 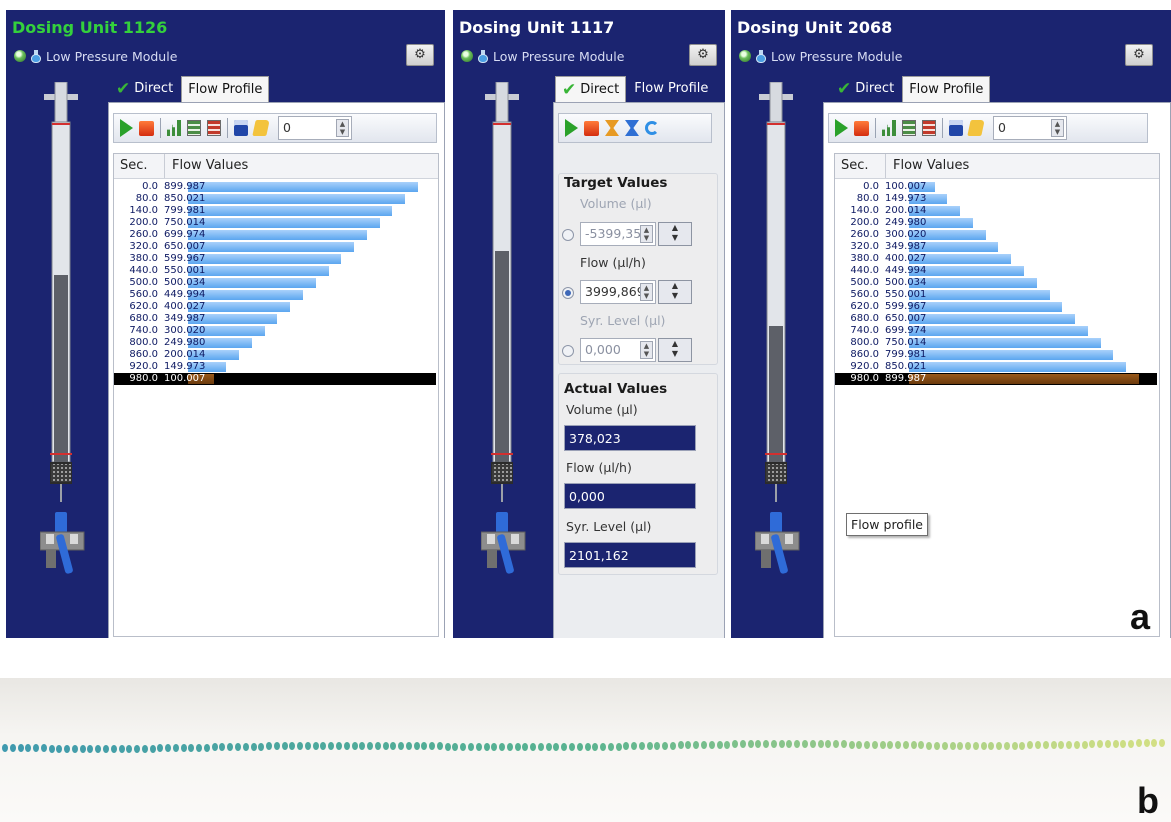 What do you see at coordinates (275, 343) in the screenshot?
I see `table-row: 800.0 249.980` at bounding box center [275, 343].